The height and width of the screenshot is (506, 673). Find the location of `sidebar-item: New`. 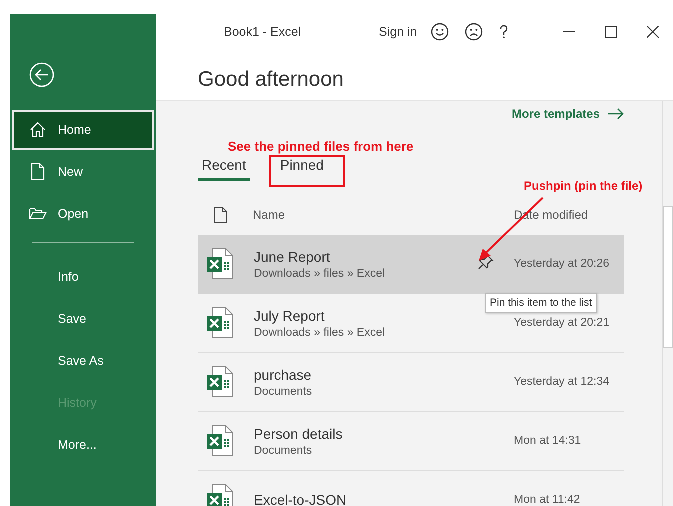

sidebar-item: New is located at coordinates (83, 172).